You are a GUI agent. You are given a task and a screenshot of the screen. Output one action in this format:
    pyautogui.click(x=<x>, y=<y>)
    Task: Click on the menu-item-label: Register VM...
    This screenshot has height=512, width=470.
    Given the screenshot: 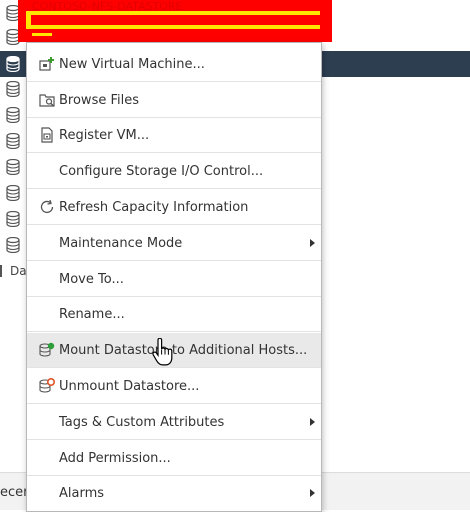 What is the action you would take?
    pyautogui.click(x=104, y=135)
    